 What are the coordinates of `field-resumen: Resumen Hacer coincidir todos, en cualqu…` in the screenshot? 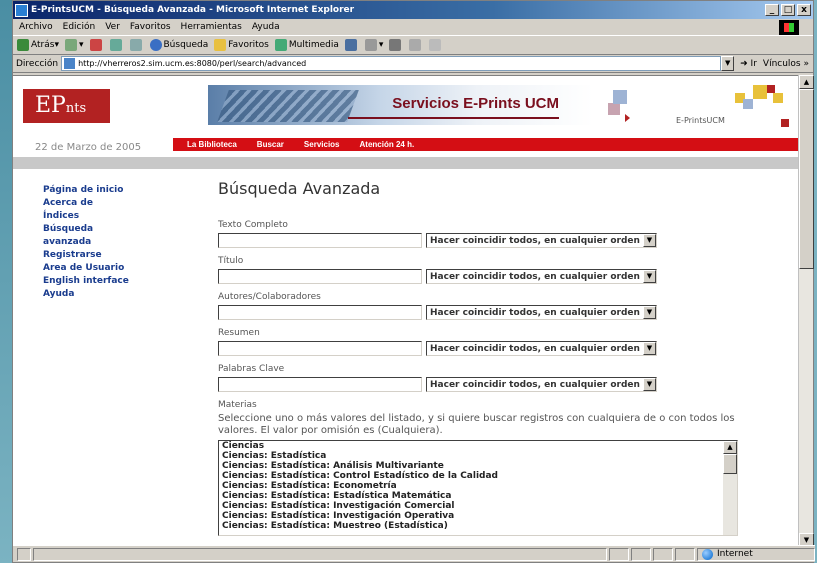 It's located at (503, 342).